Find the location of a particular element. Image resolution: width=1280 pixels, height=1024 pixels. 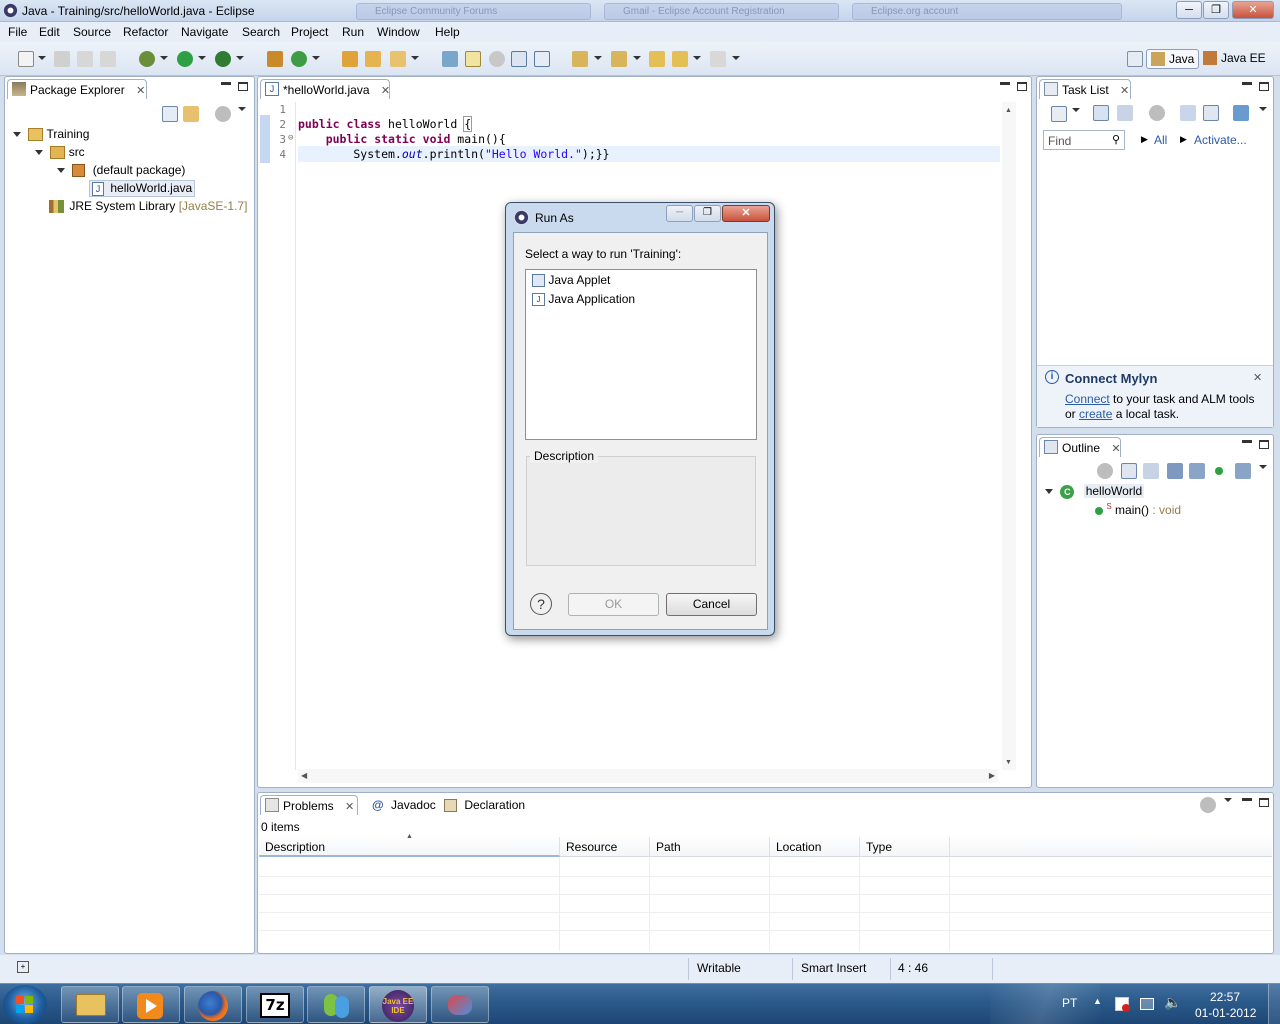

menu-run: Run is located at coordinates (353, 32).